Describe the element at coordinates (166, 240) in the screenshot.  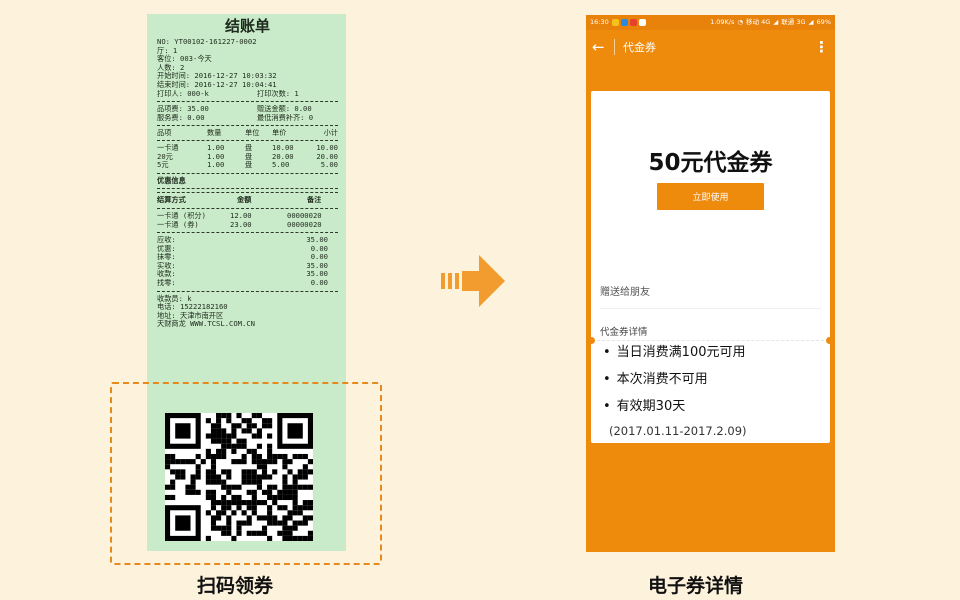
I see `total-label: 应收:` at that location.